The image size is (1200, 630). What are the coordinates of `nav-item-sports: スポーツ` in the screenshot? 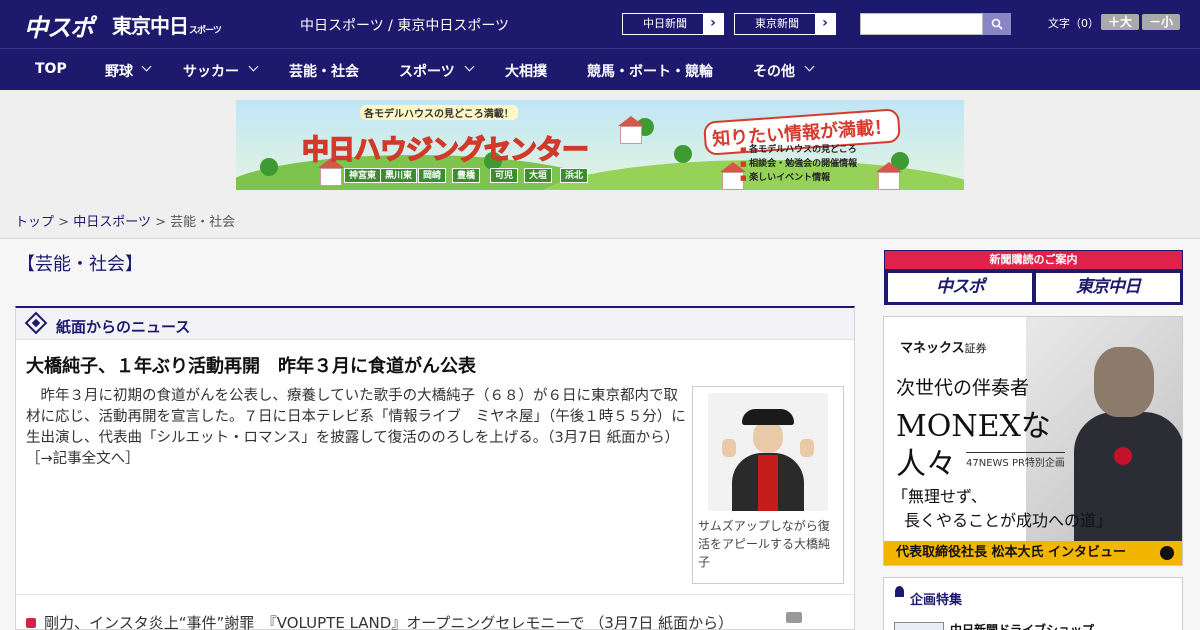 It's located at (427, 71).